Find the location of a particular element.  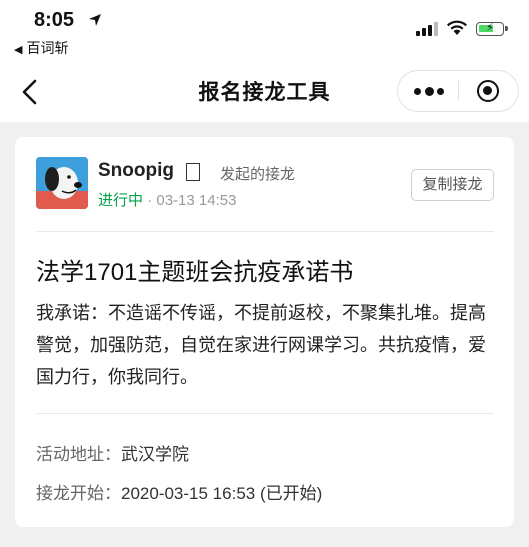

capsule-divider is located at coordinates (458, 91).